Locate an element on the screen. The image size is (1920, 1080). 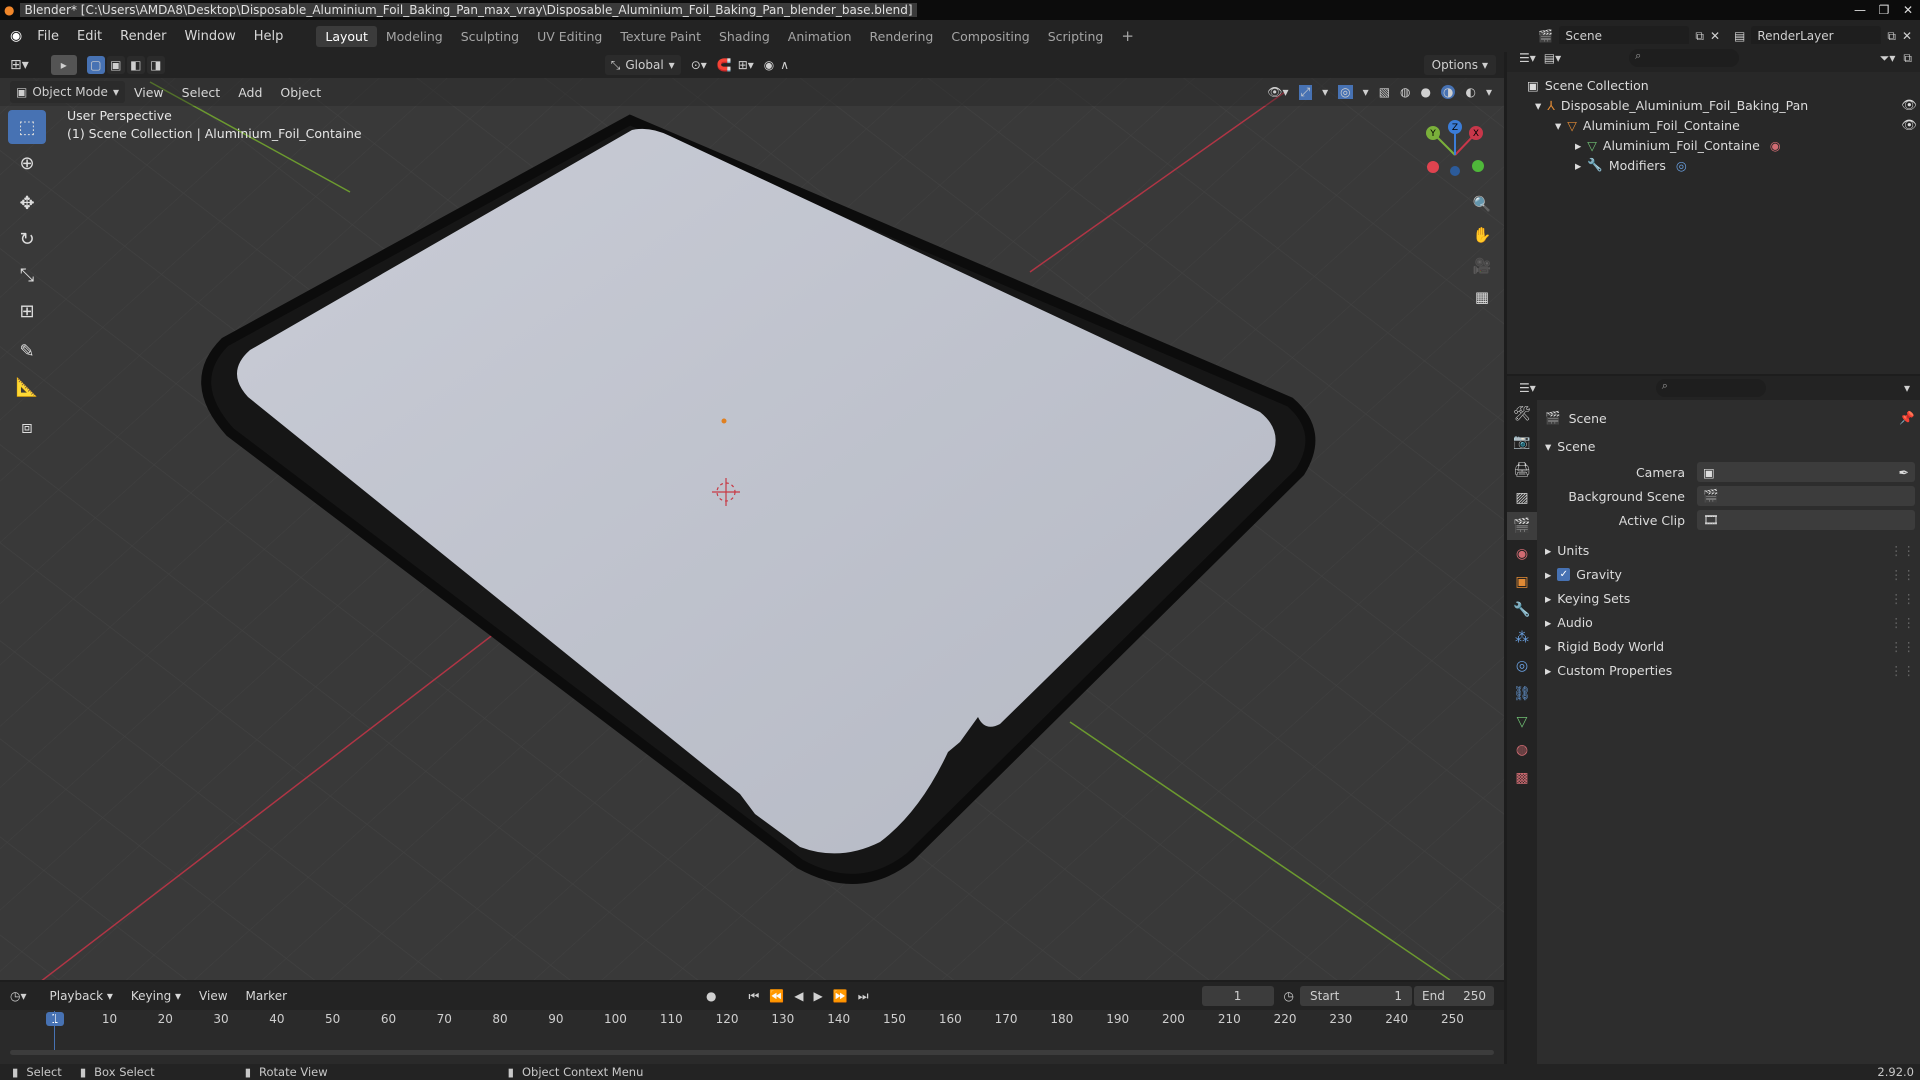
start-frame-field: Start 1 is located at coordinates (1356, 996).